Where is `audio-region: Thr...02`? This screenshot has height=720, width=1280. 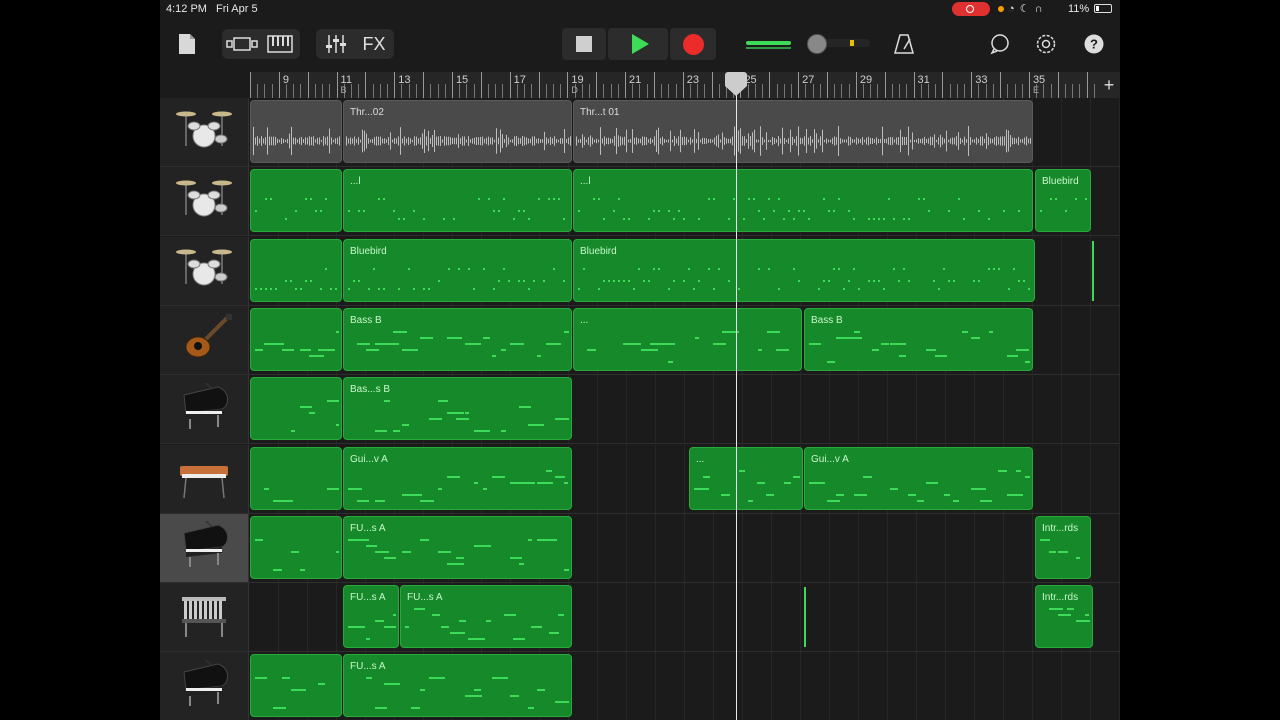
audio-region: Thr...02 is located at coordinates (457, 131).